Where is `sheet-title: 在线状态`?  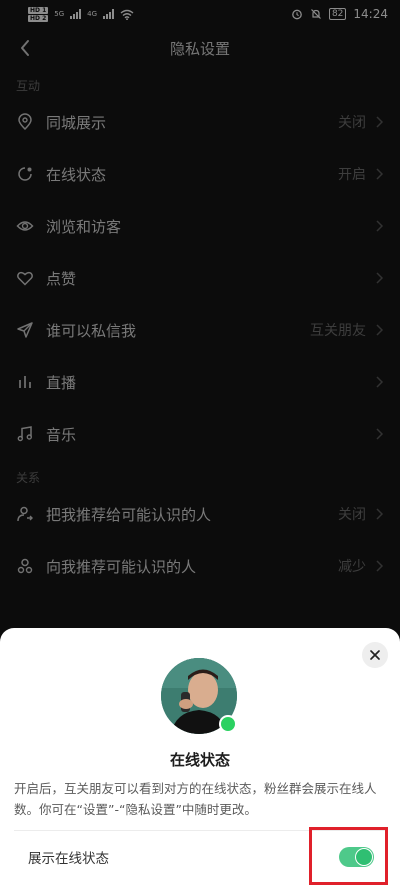
sheet-title: 在线状态 is located at coordinates (199, 760).